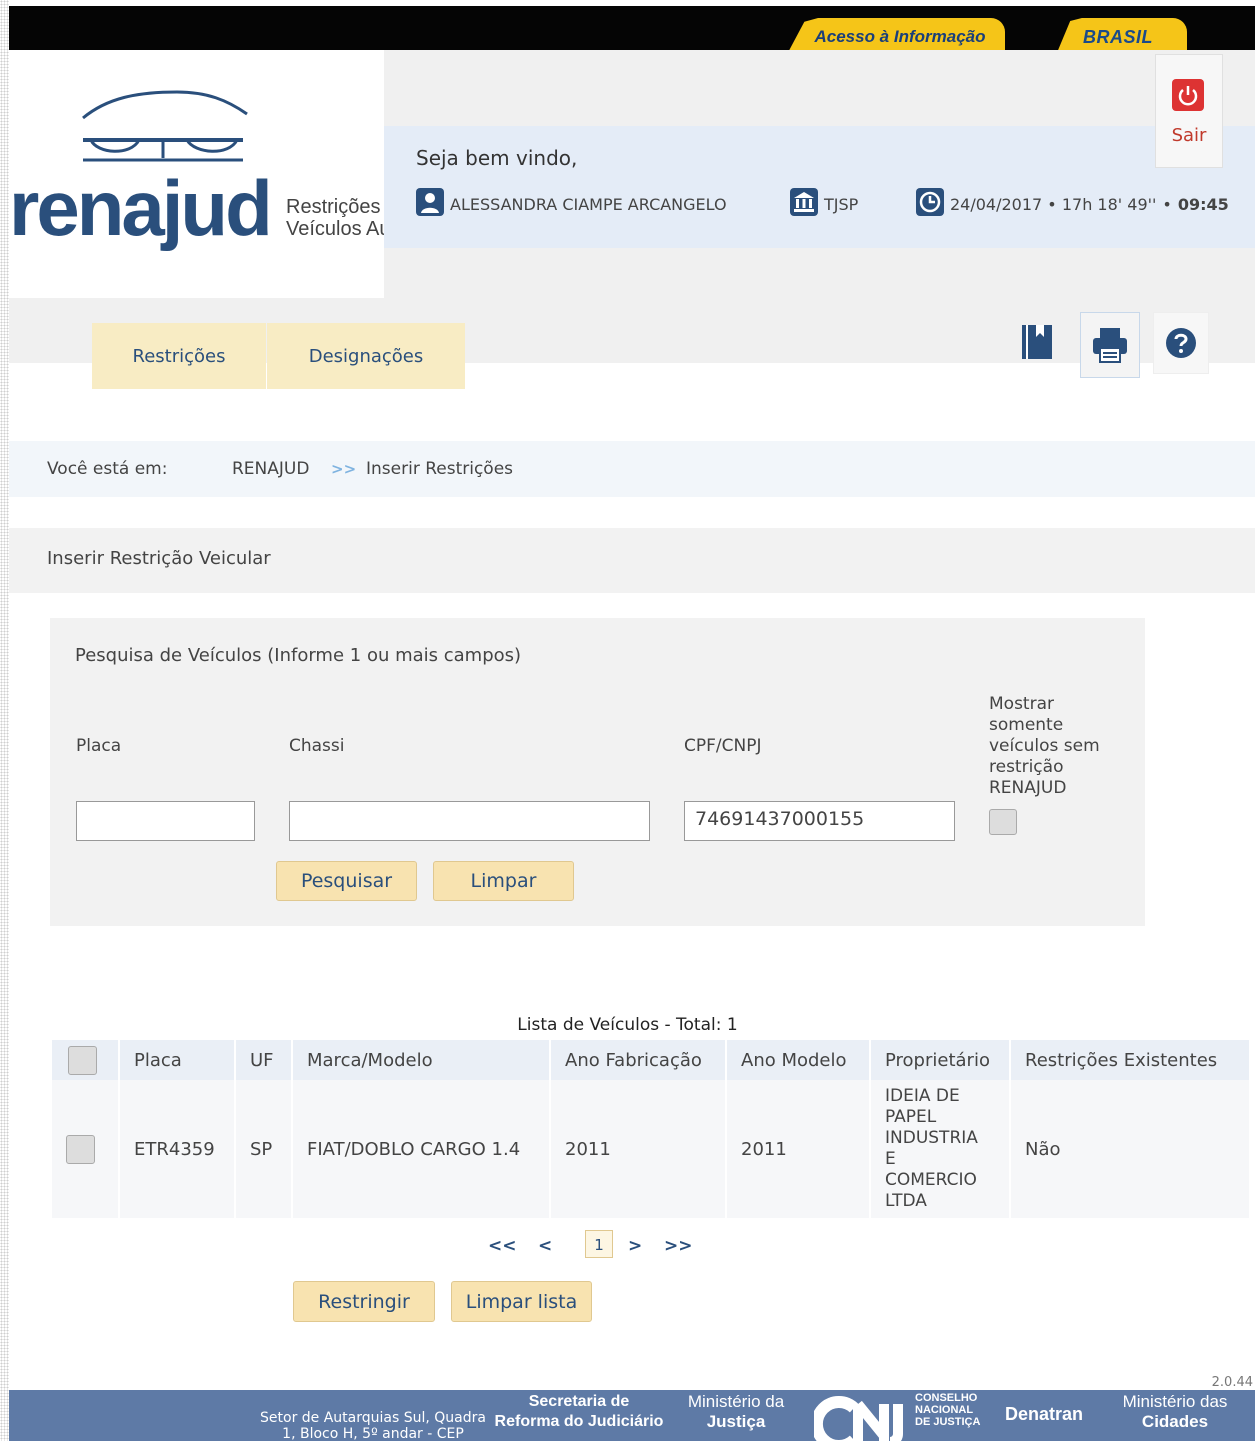 This screenshot has height=1441, width=1255. I want to click on pager-first: <<, so click(502, 1246).